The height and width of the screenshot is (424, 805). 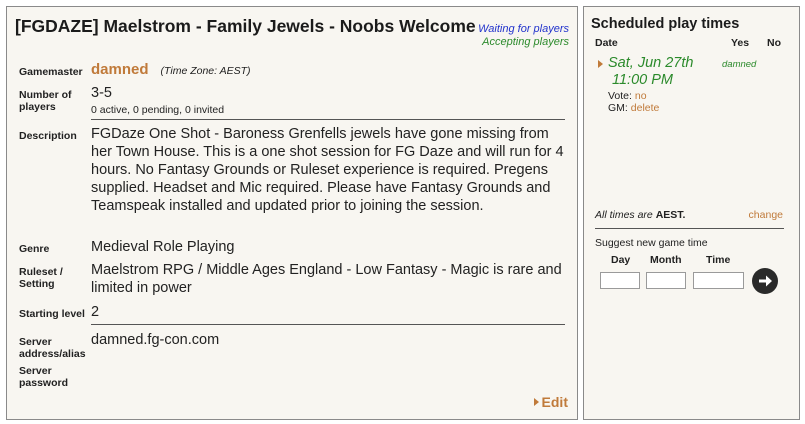 I want to click on day-header: Day, so click(x=621, y=260).